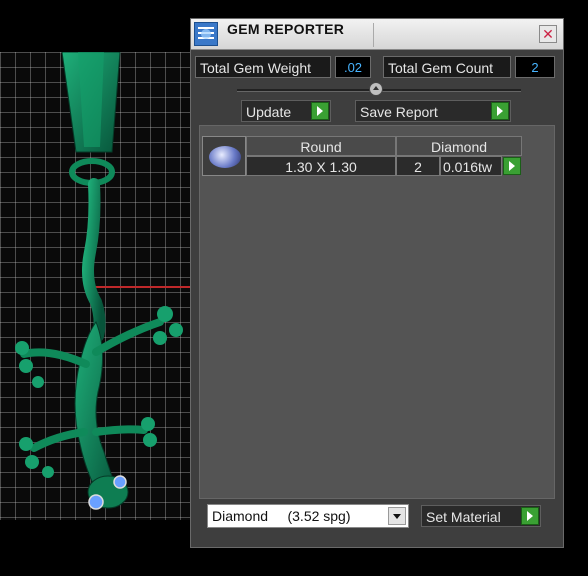 This screenshot has height=576, width=588. What do you see at coordinates (373, 35) in the screenshot?
I see `title-separator` at bounding box center [373, 35].